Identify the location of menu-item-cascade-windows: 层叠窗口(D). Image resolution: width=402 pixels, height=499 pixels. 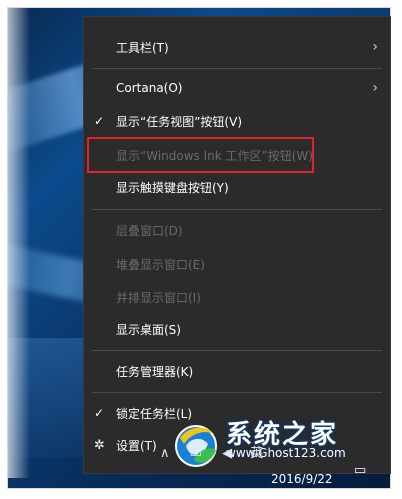
(237, 230).